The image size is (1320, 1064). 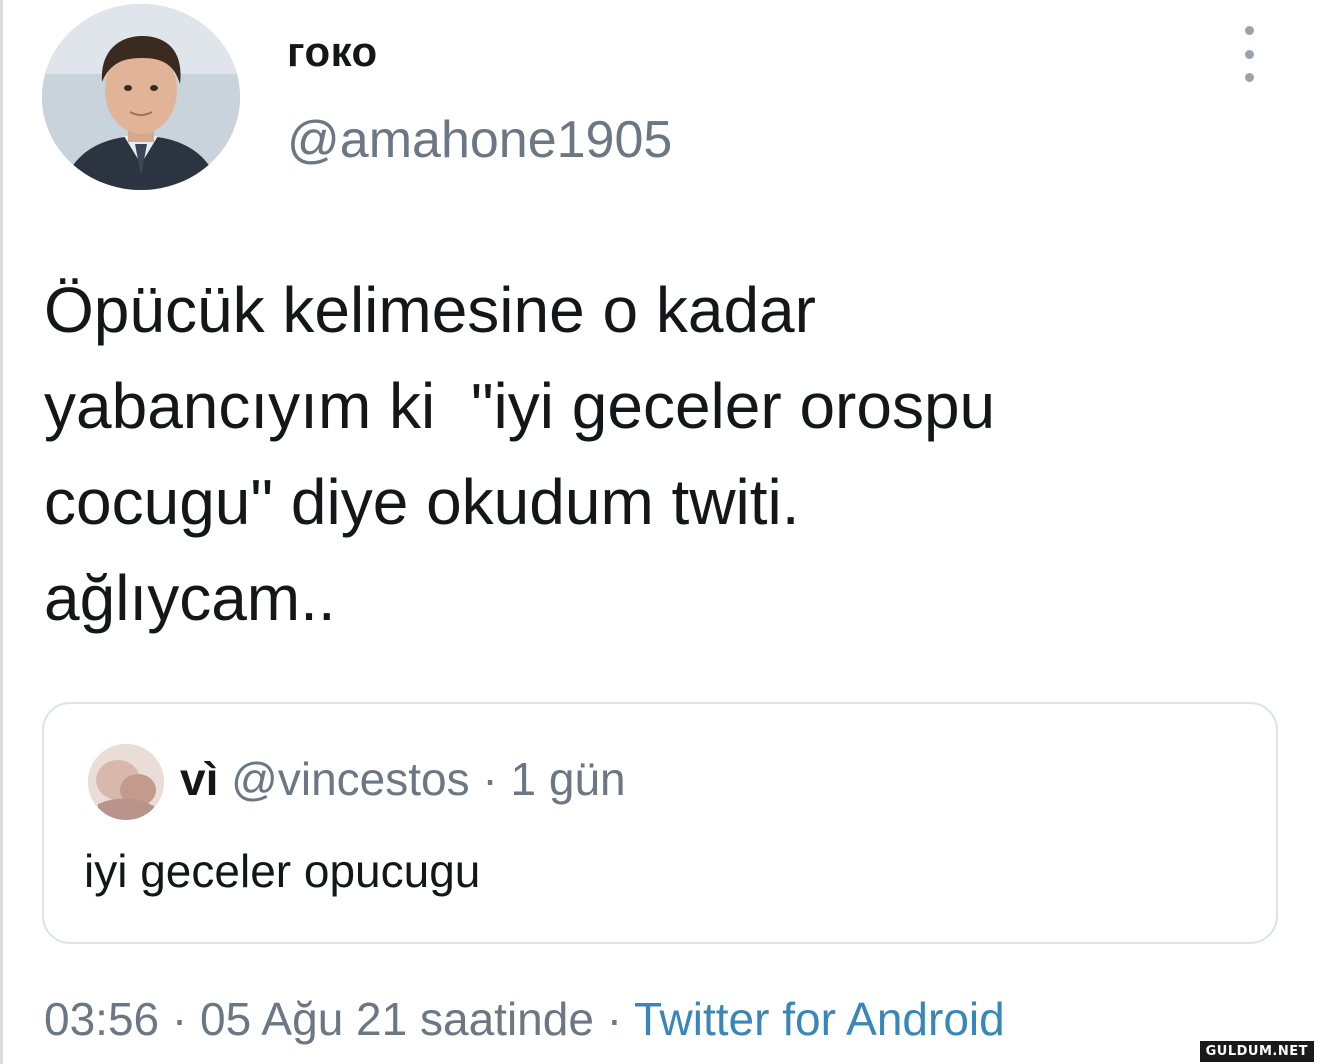 What do you see at coordinates (819, 1019) in the screenshot?
I see `tweet-source-link: Twitter for Android` at bounding box center [819, 1019].